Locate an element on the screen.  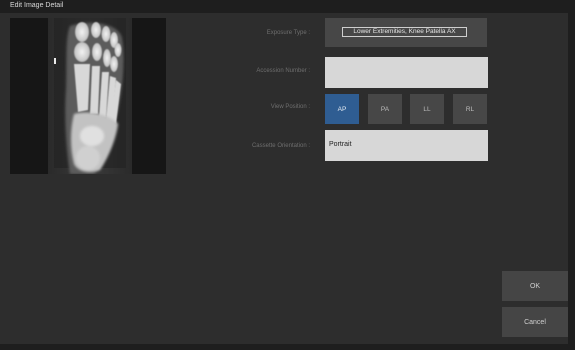
title-bar: Edit Image Detail is located at coordinates (287, 6).